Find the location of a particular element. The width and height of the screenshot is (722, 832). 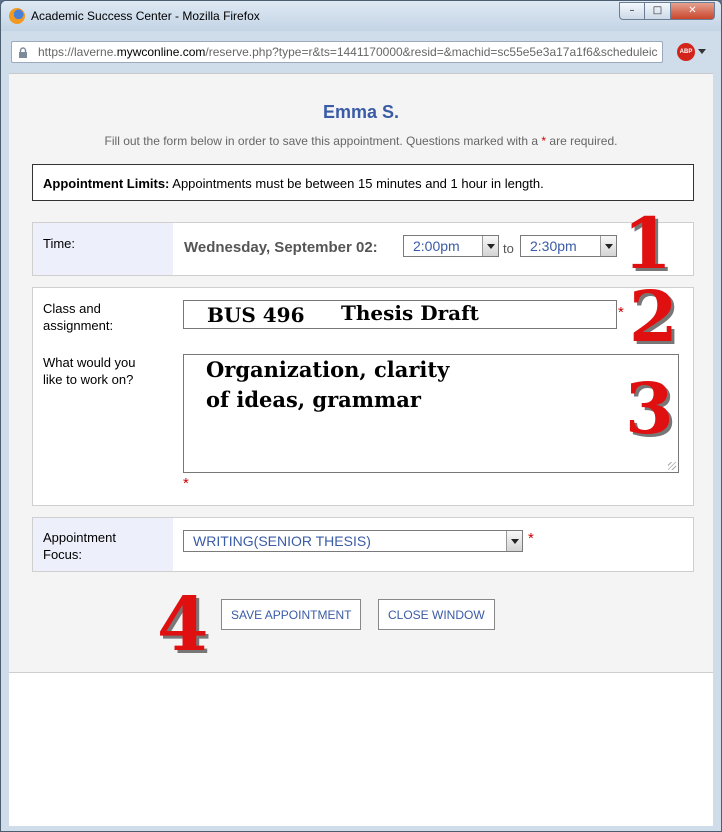

class-assignment-label: Class and assignment: is located at coordinates (78, 317).